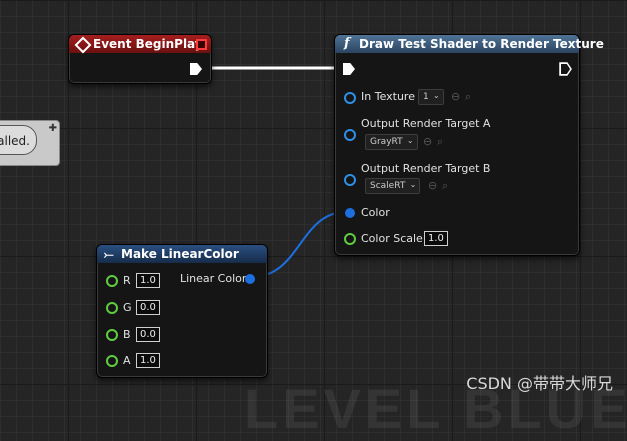 The height and width of the screenshot is (441, 627). What do you see at coordinates (109, 254) in the screenshot?
I see `make-struct-icon: ⤚` at bounding box center [109, 254].